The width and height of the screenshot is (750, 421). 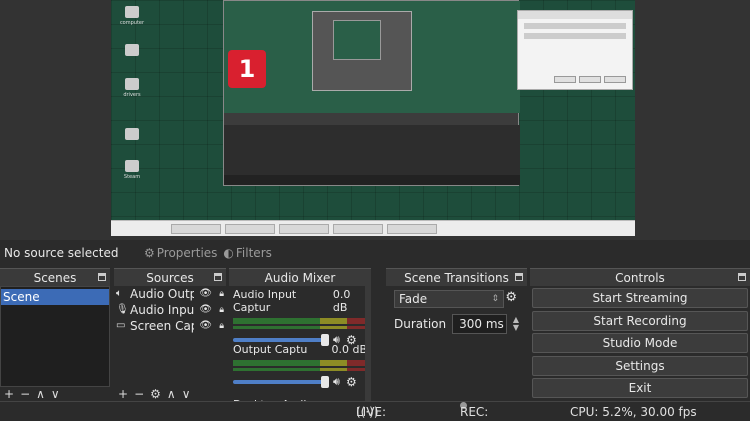 What do you see at coordinates (372, 180) in the screenshot?
I see `captured-status-bar` at bounding box center [372, 180].